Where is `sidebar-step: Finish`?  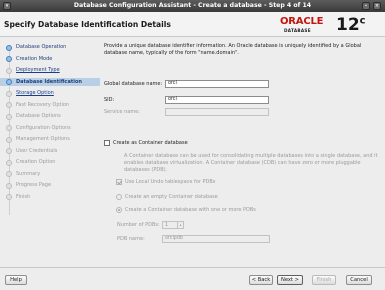 sidebar-step: Finish is located at coordinates (50, 197).